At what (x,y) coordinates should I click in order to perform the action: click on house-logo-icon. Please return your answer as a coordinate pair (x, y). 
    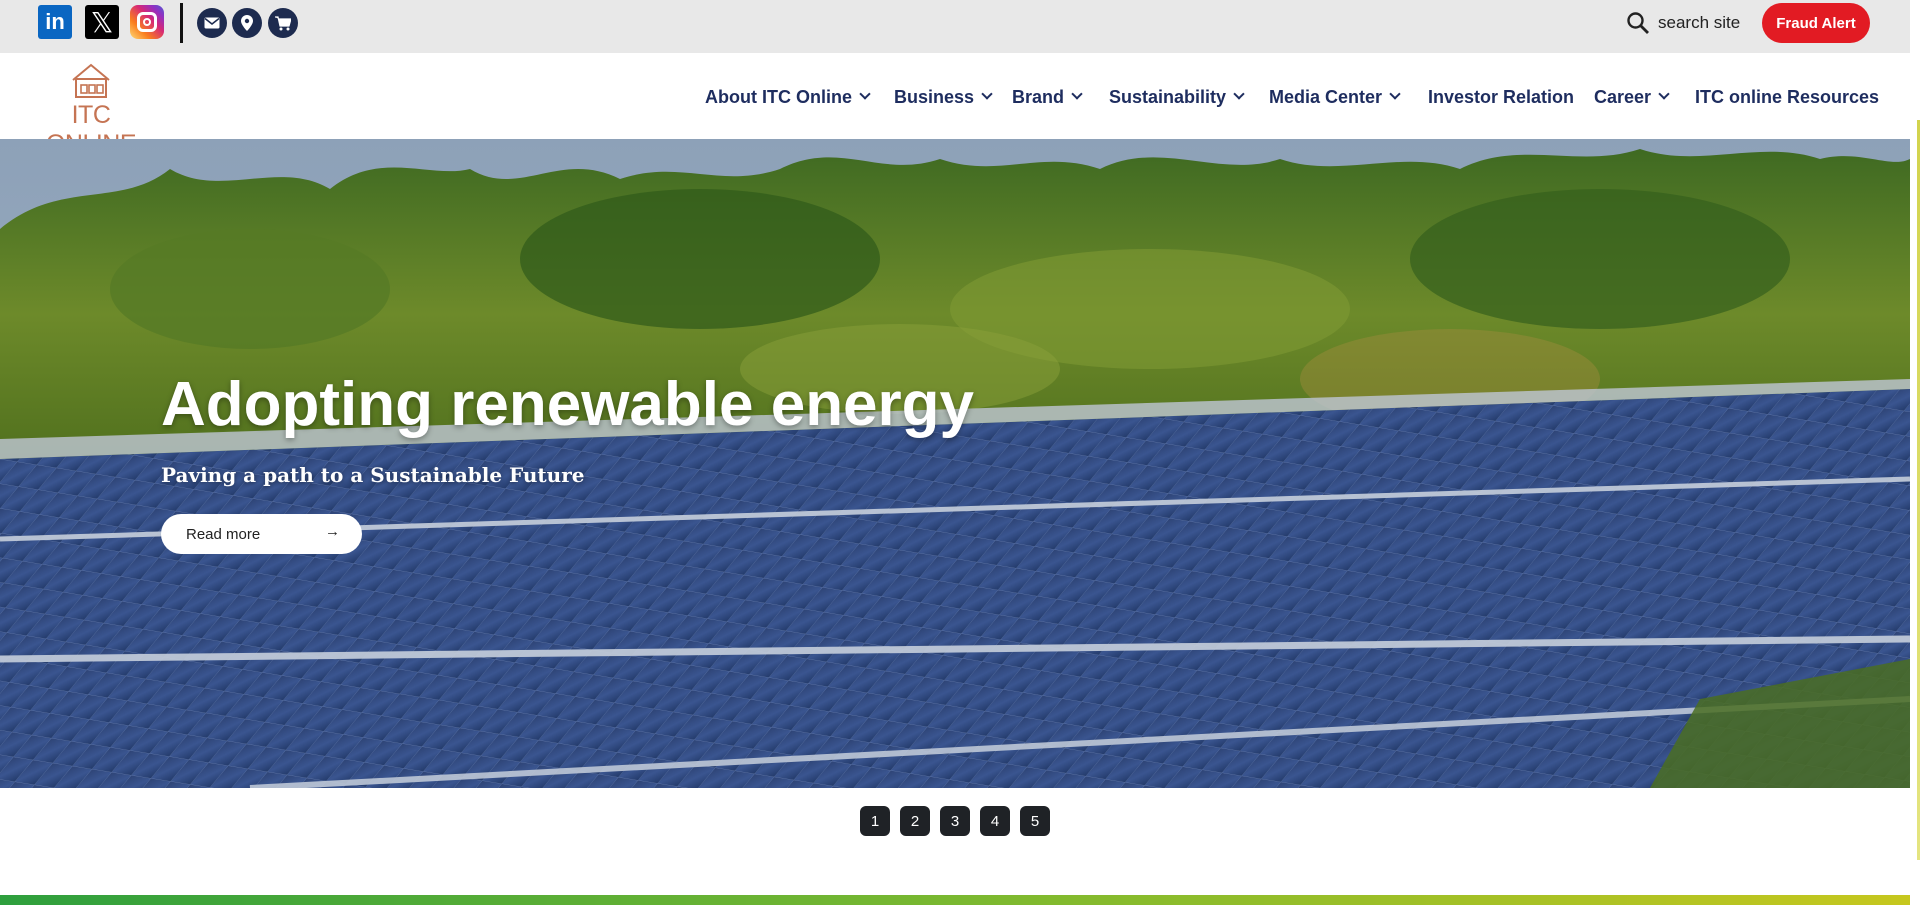
    Looking at the image, I should click on (91, 80).